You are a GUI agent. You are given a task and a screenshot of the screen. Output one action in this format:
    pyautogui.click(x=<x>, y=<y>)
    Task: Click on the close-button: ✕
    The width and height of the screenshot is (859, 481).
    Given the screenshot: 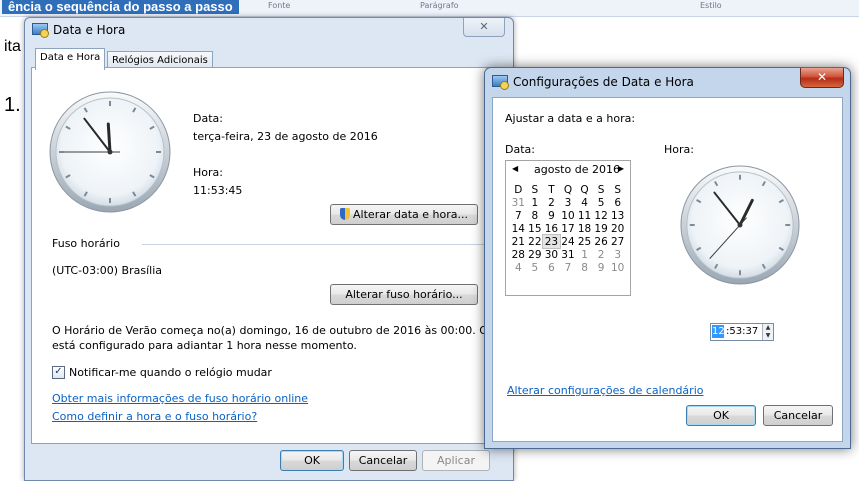 What is the action you would take?
    pyautogui.click(x=484, y=27)
    